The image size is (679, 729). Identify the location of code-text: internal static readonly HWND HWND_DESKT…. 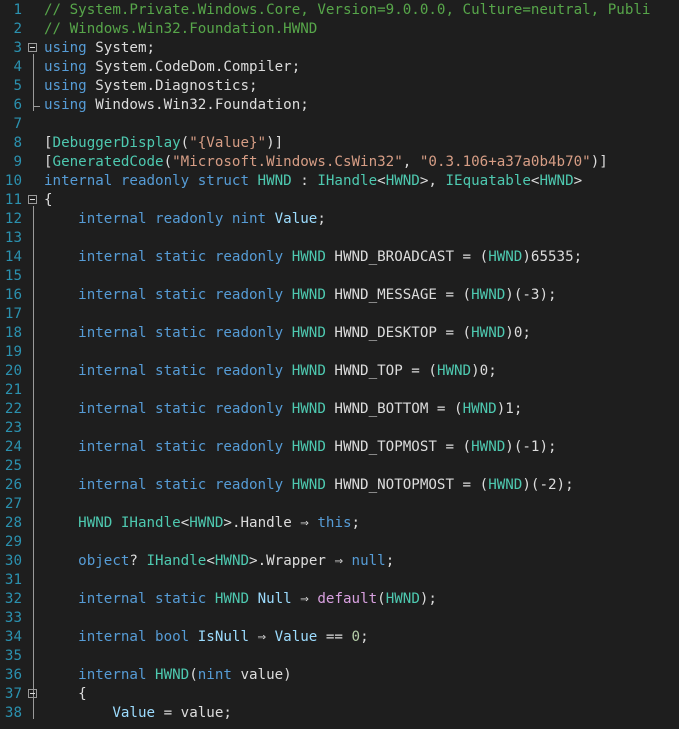
(287, 333).